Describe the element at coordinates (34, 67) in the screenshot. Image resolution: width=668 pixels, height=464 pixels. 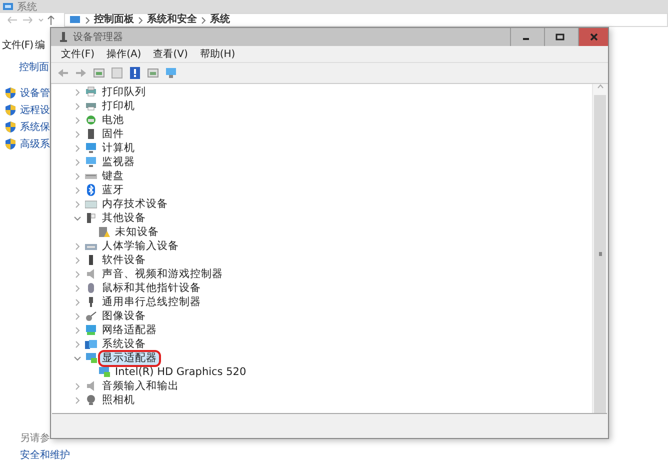
I see `home-link: 控制面` at that location.